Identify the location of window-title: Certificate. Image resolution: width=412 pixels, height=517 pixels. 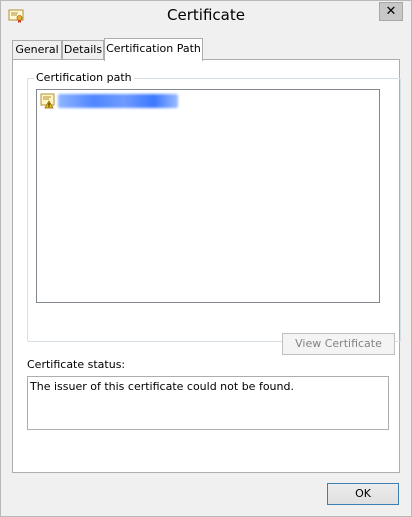
(206, 15).